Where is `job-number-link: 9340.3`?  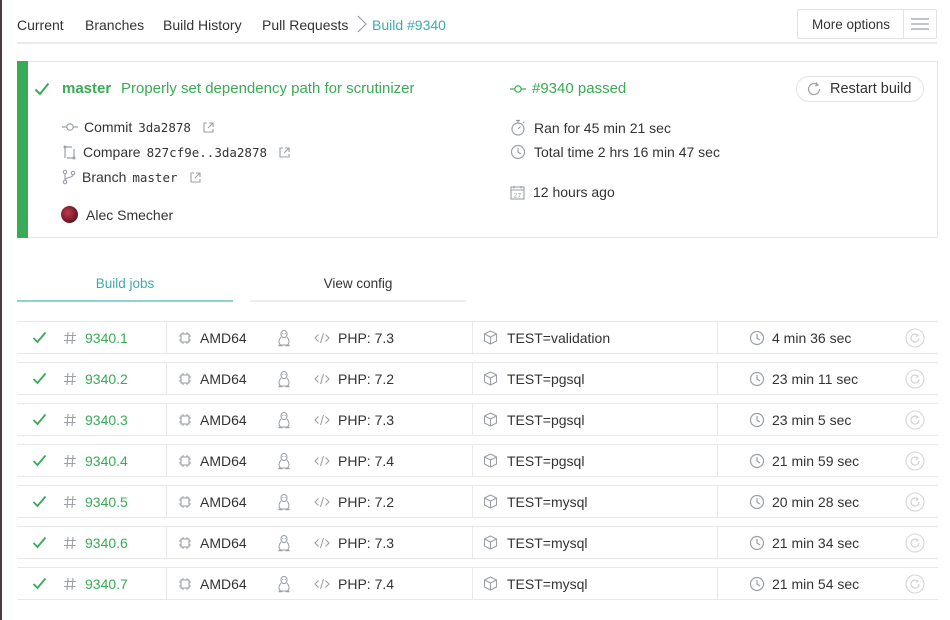
job-number-link: 9340.3 is located at coordinates (106, 419).